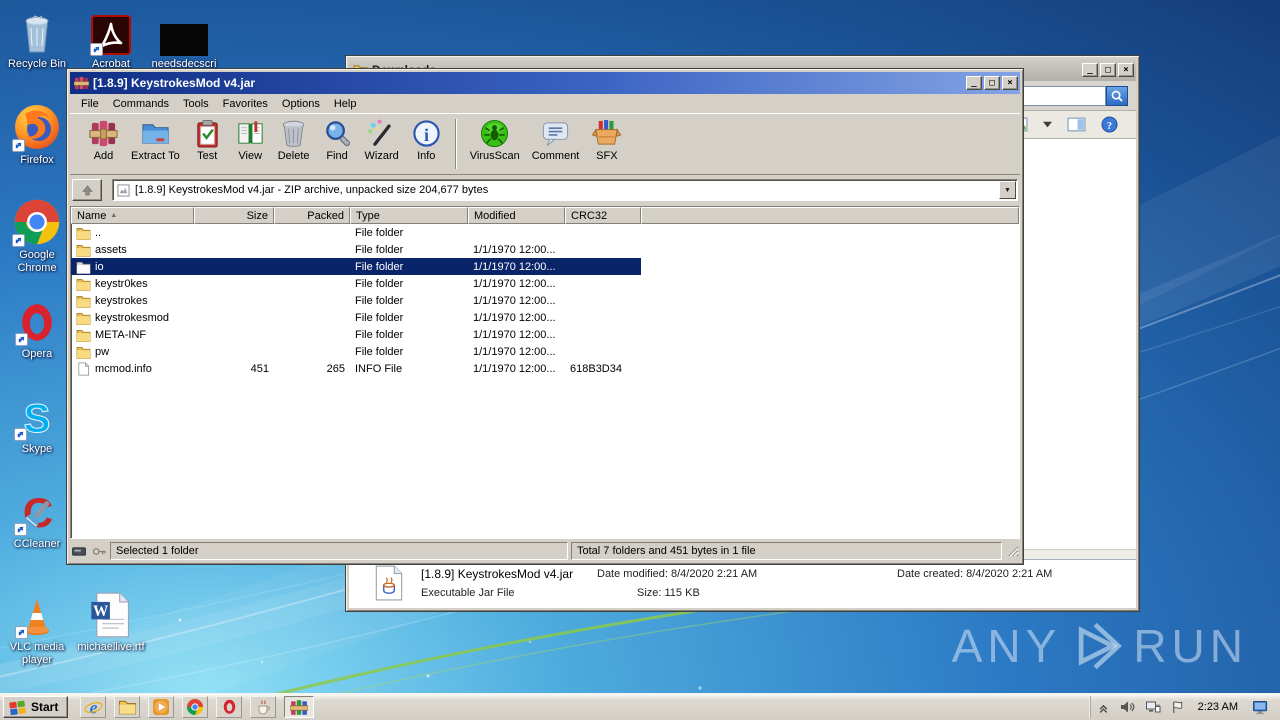 This screenshot has width=1280, height=720. I want to click on toolbar-add-button: Add, so click(103, 140).